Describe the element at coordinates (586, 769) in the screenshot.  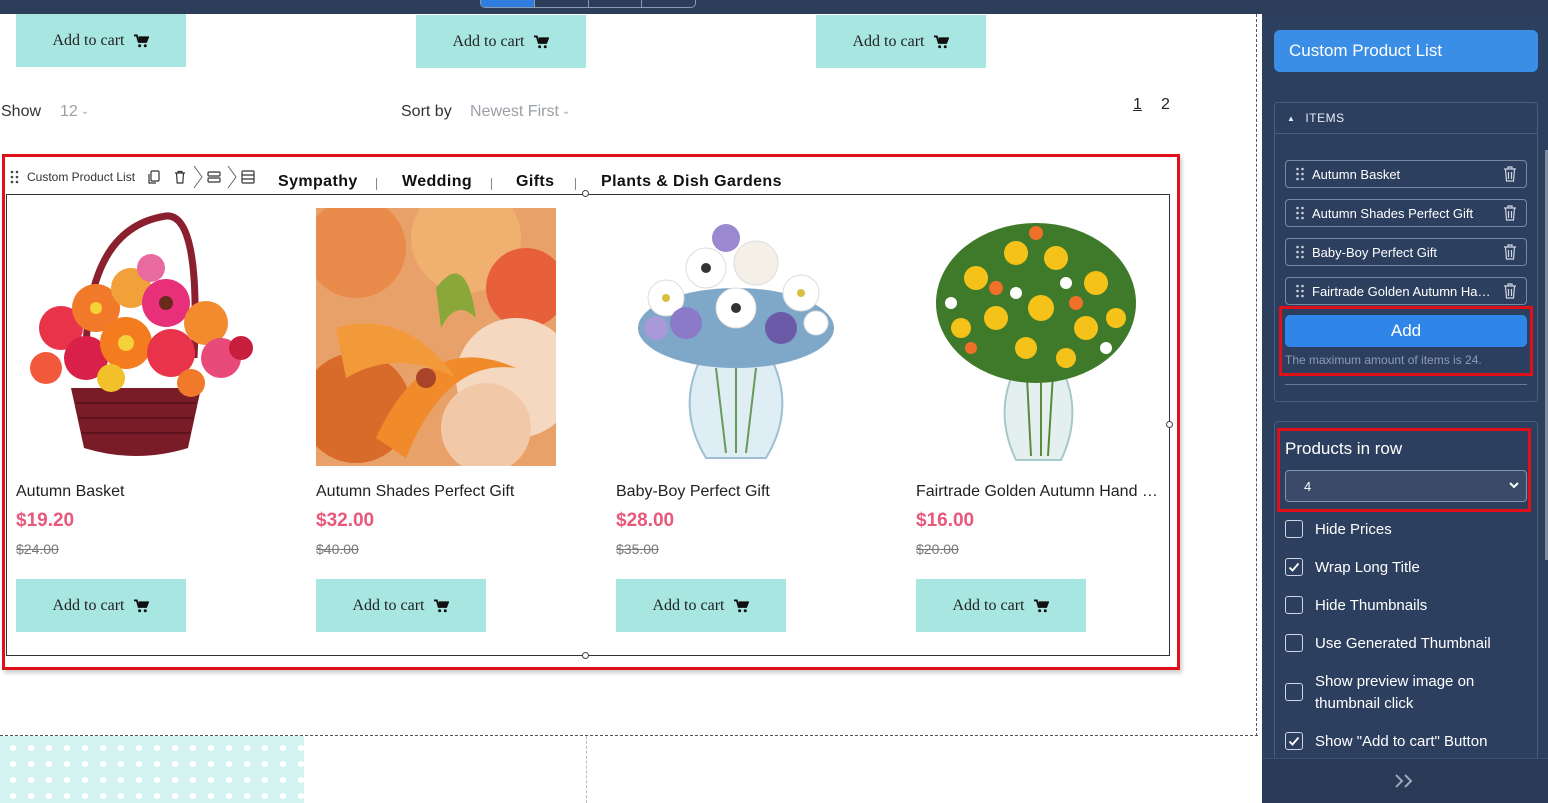
I see `column-divider` at that location.